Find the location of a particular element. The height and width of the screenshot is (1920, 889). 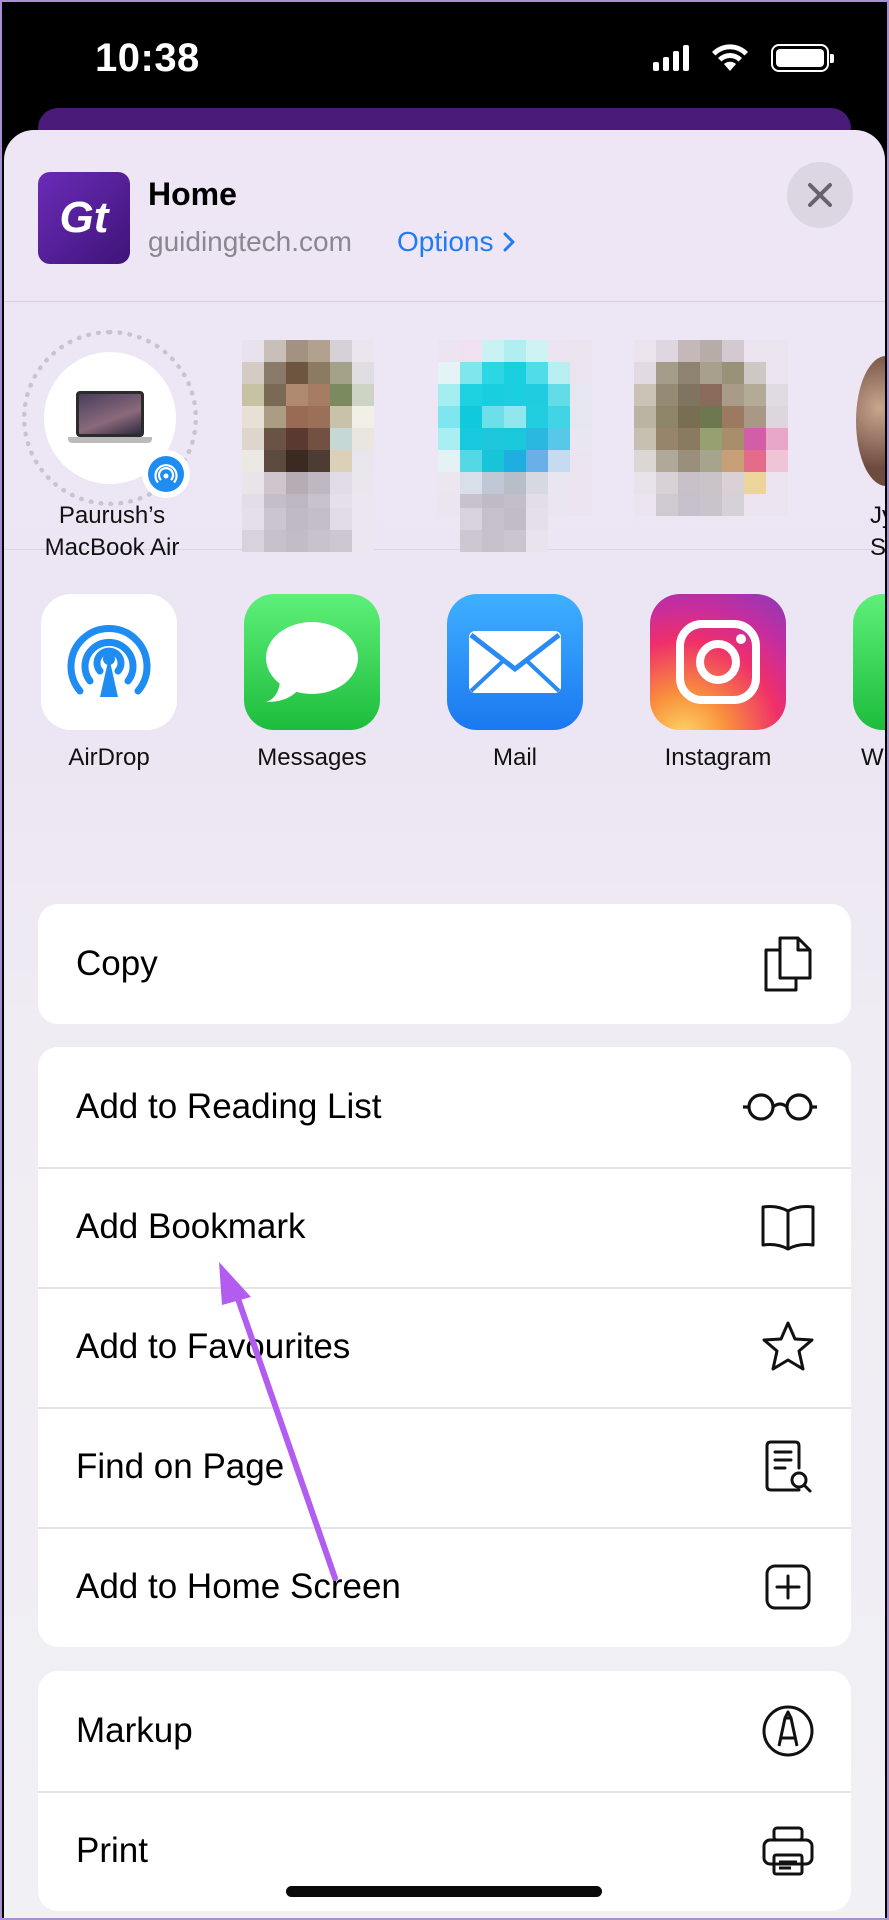

page-title: Home is located at coordinates (192, 194).